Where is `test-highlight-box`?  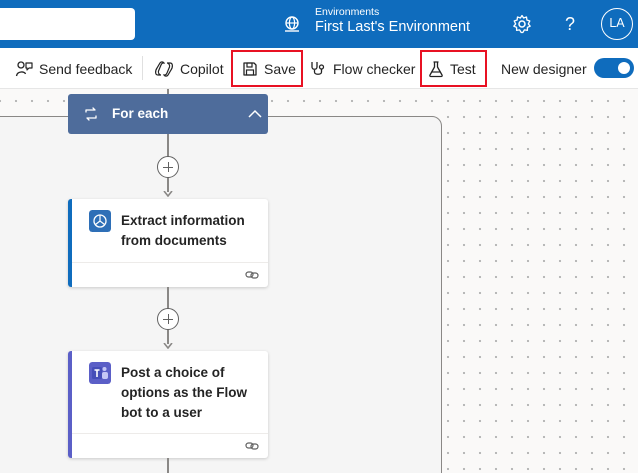 test-highlight-box is located at coordinates (453, 68).